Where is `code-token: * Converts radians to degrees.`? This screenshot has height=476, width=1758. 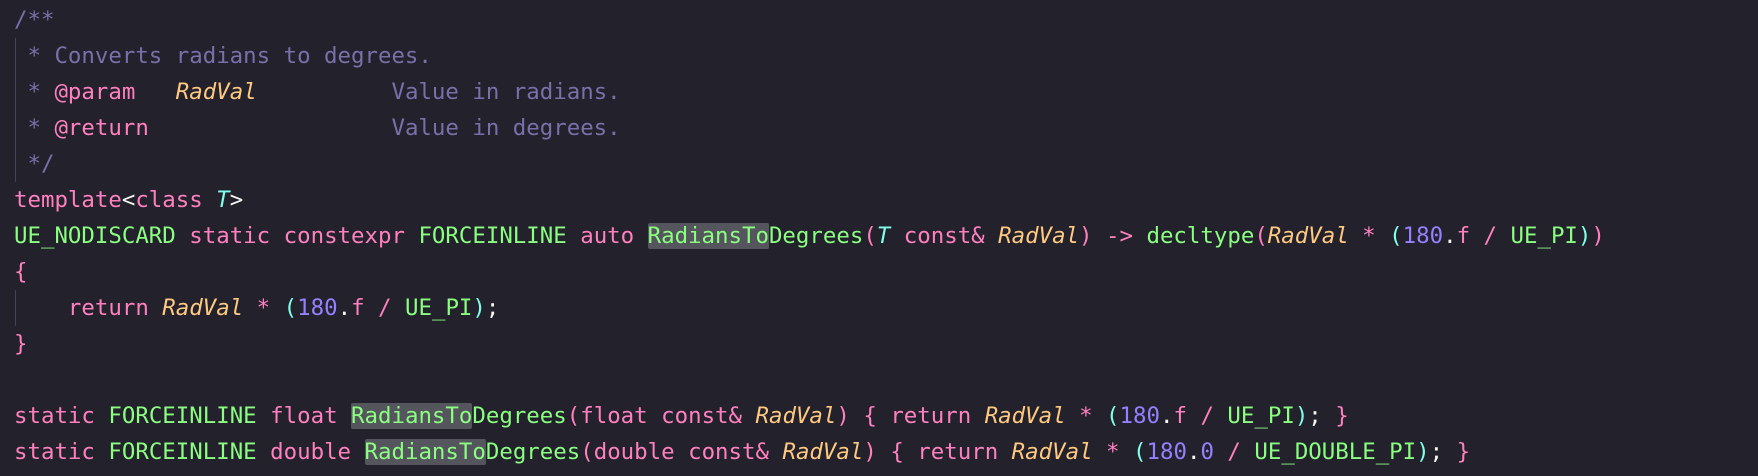 code-token: * Converts radians to degrees. is located at coordinates (223, 56).